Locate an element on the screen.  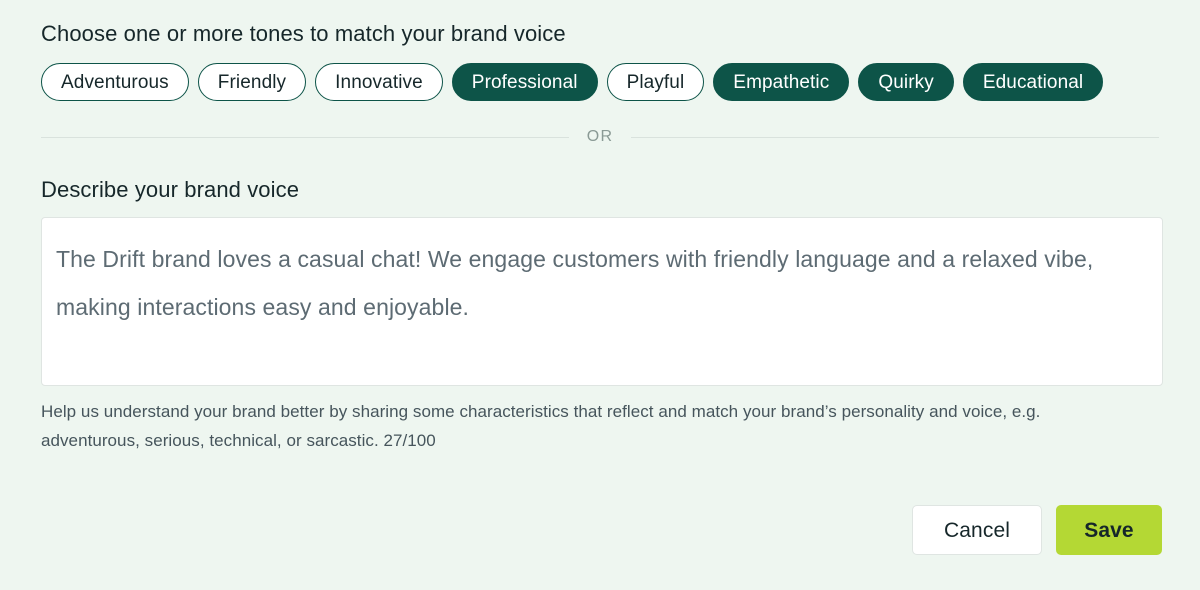
tone-chip-empathetic: Empathetic is located at coordinates (781, 82).